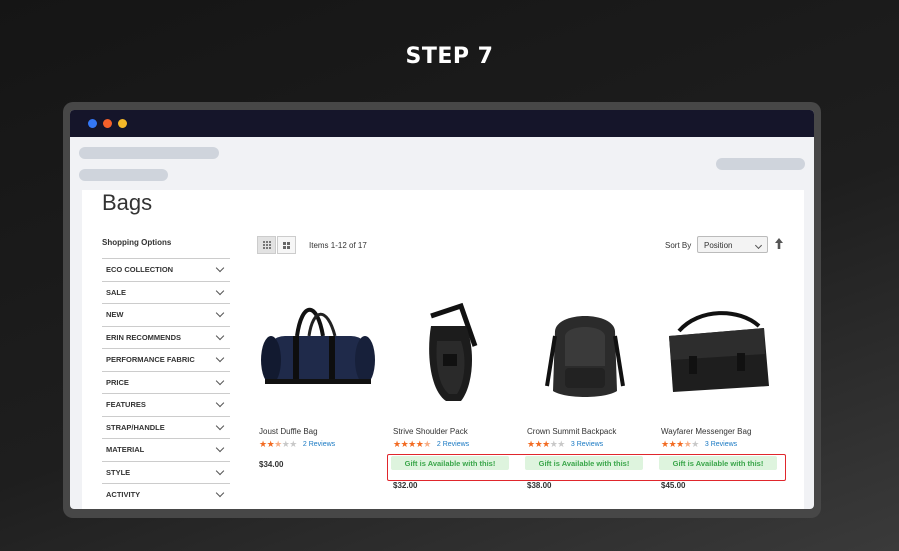  Describe the element at coordinates (586, 467) in the screenshot. I see `gift-badges-highlight` at that location.